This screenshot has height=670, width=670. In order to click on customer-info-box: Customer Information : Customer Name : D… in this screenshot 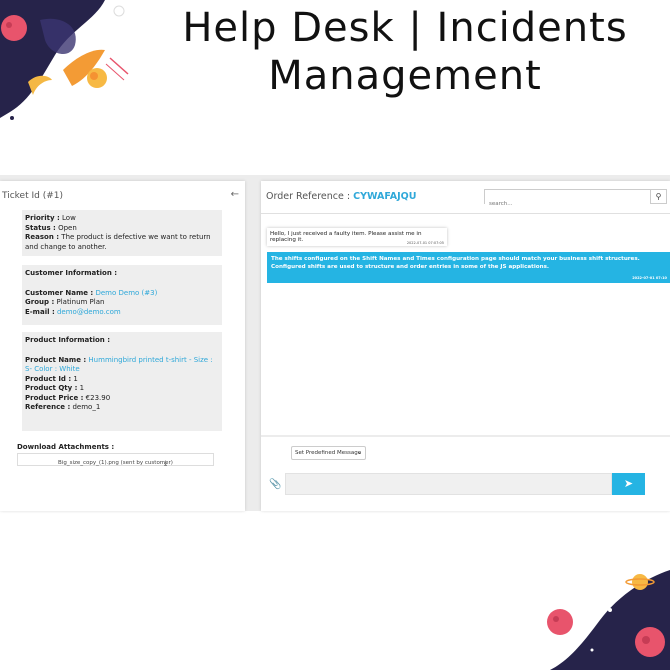, I will do `click(122, 295)`.